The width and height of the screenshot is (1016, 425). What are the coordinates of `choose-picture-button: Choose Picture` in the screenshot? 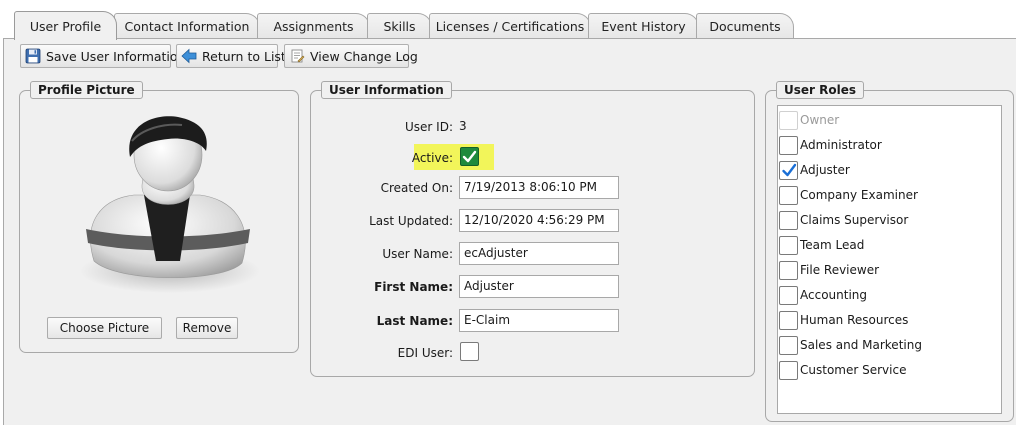 It's located at (104, 328).